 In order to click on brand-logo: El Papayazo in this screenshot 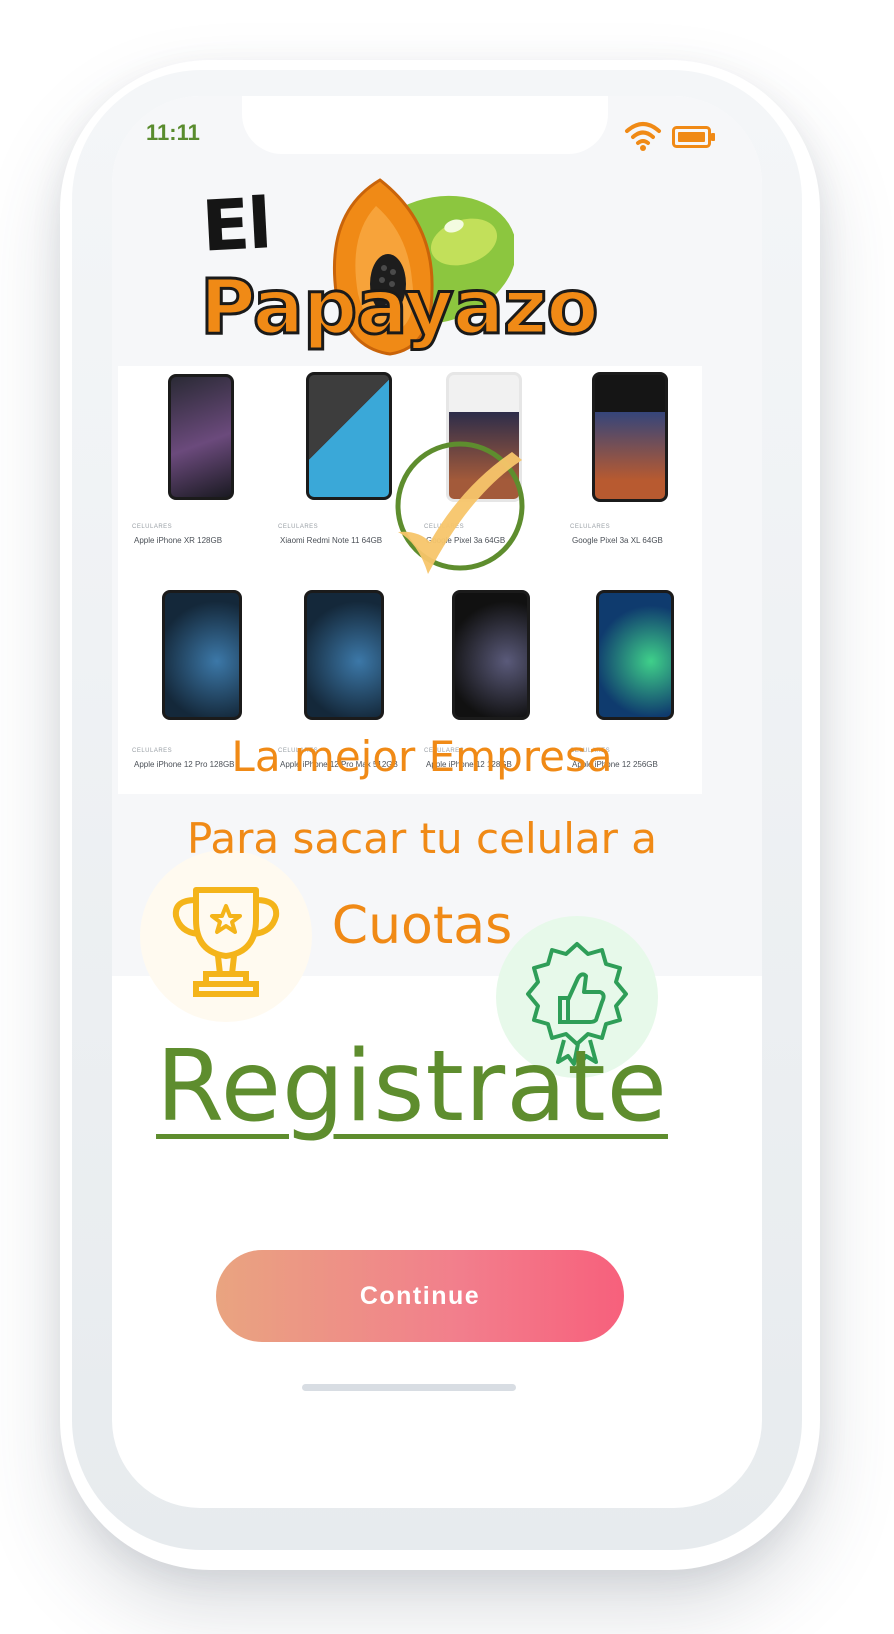, I will do `click(420, 276)`.